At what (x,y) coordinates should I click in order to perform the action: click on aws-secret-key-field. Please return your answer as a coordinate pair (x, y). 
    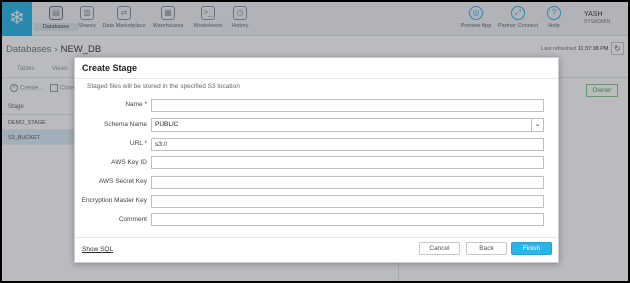
    Looking at the image, I should click on (347, 182).